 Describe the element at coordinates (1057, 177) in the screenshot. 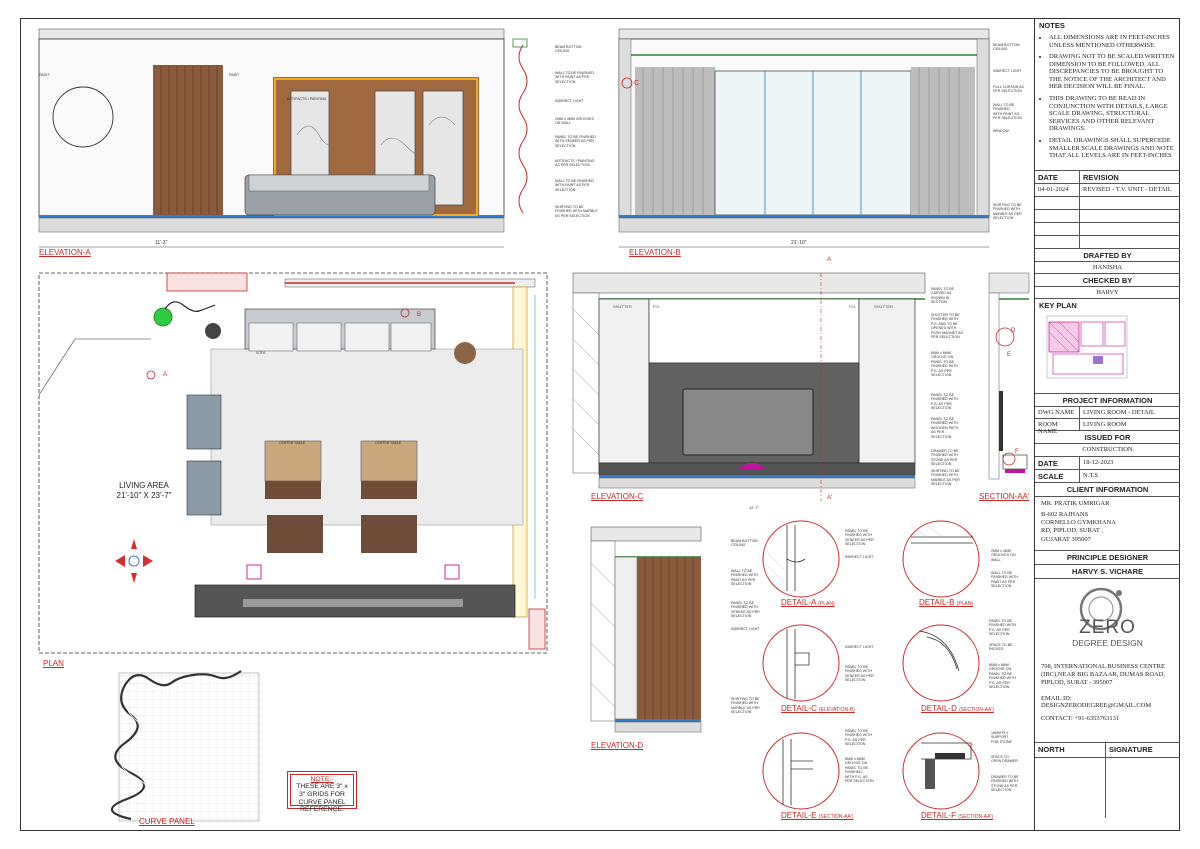

I see `revision-date-header: DATE` at that location.